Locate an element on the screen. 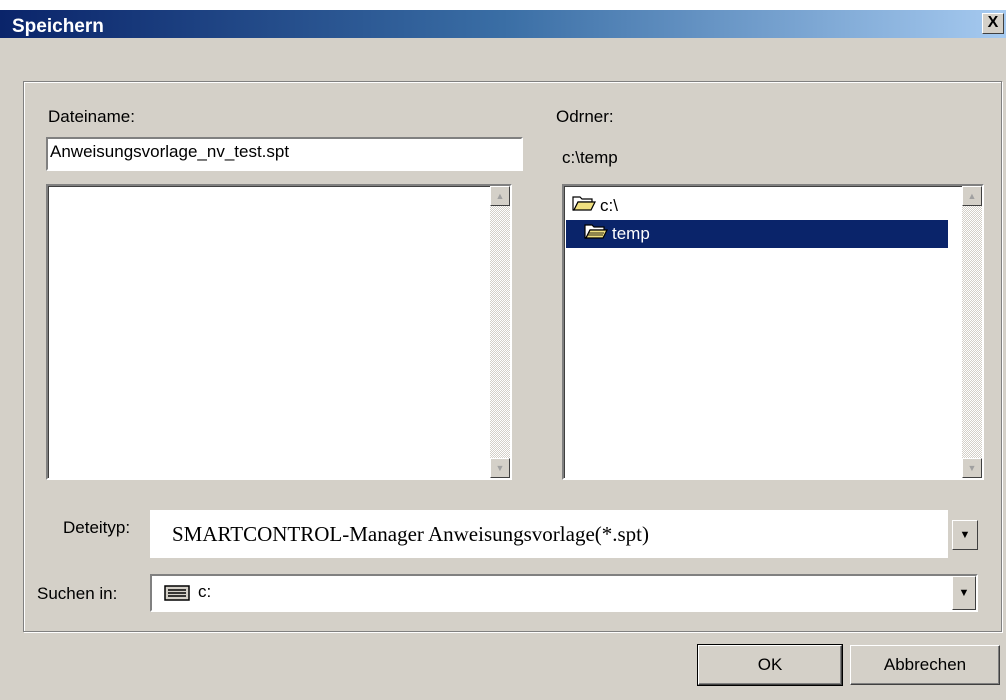  folder-label: Odrner: is located at coordinates (585, 117).